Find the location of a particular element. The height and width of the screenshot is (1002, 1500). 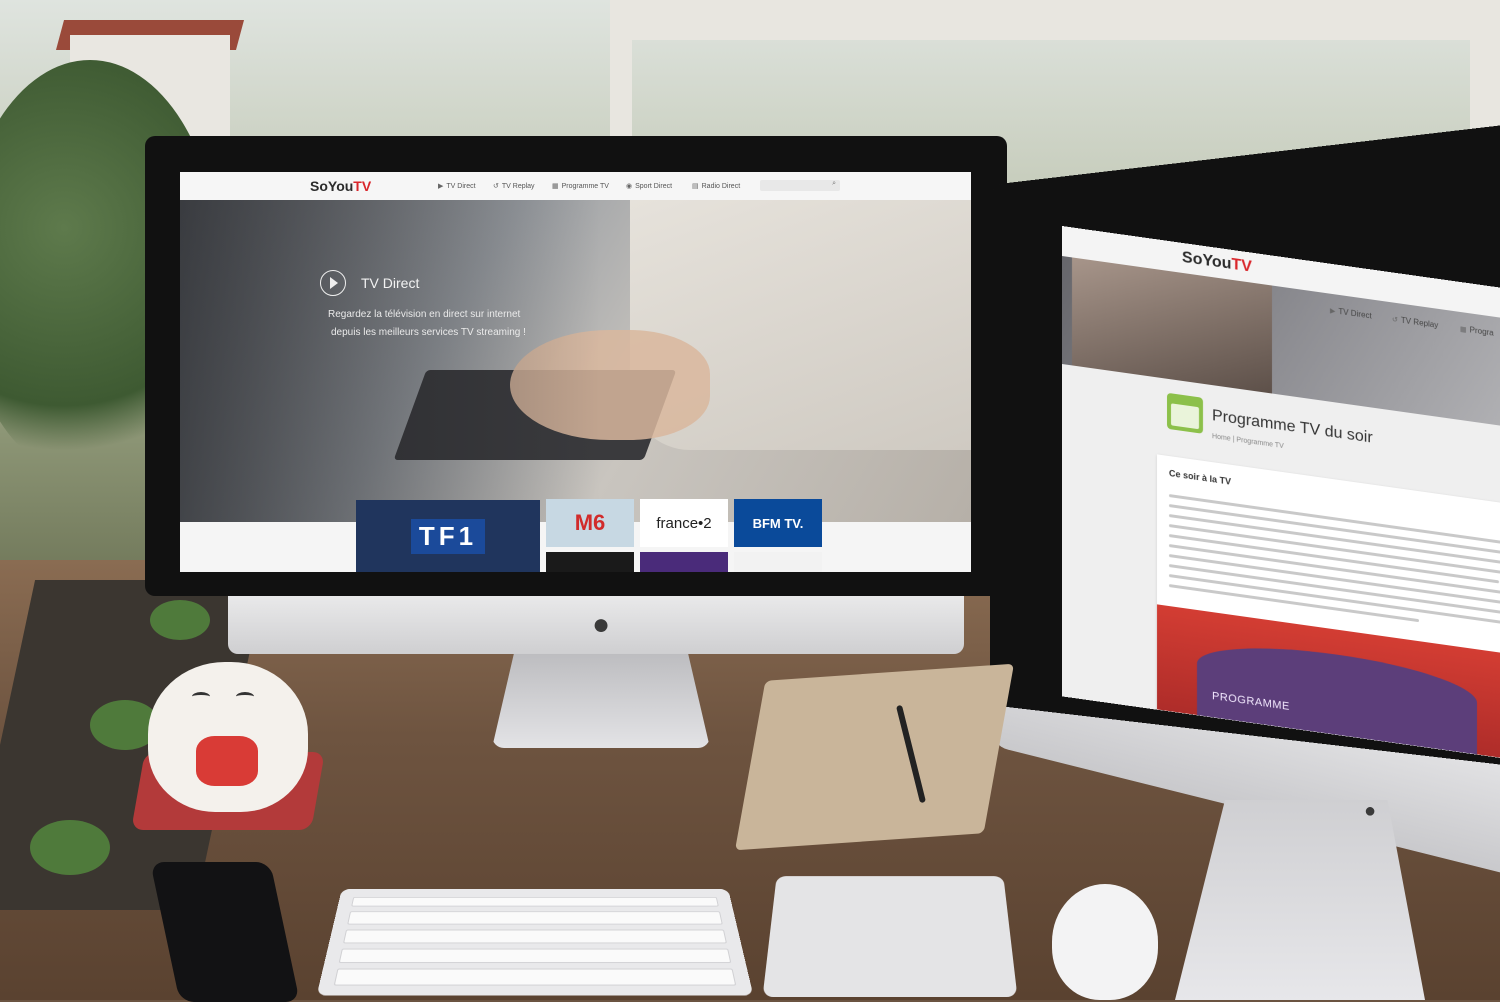

channel-tile-bfmtv: BFM TV. is located at coordinates (778, 523).